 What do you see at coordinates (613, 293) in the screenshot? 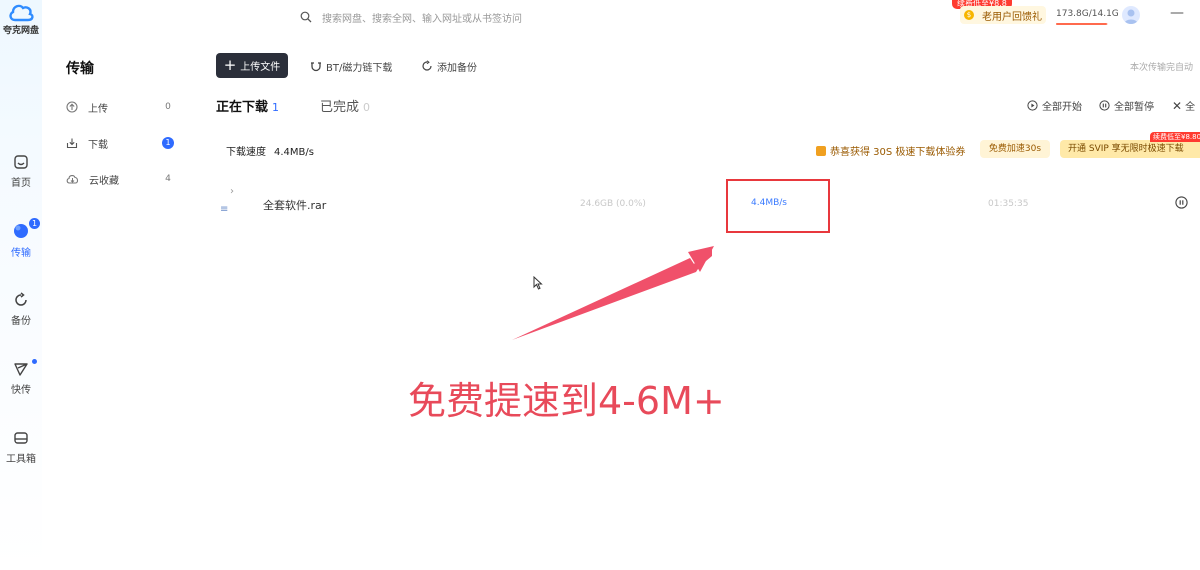
I see `annotation-arrow` at bounding box center [613, 293].